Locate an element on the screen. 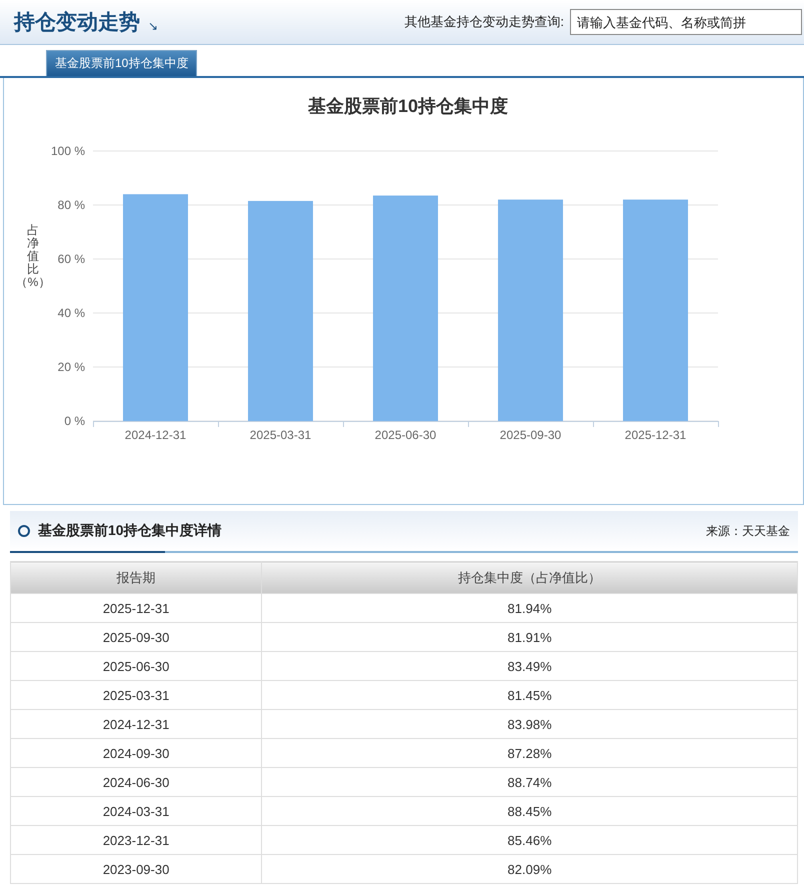  table-cell: 2024-06-30 is located at coordinates (136, 782).